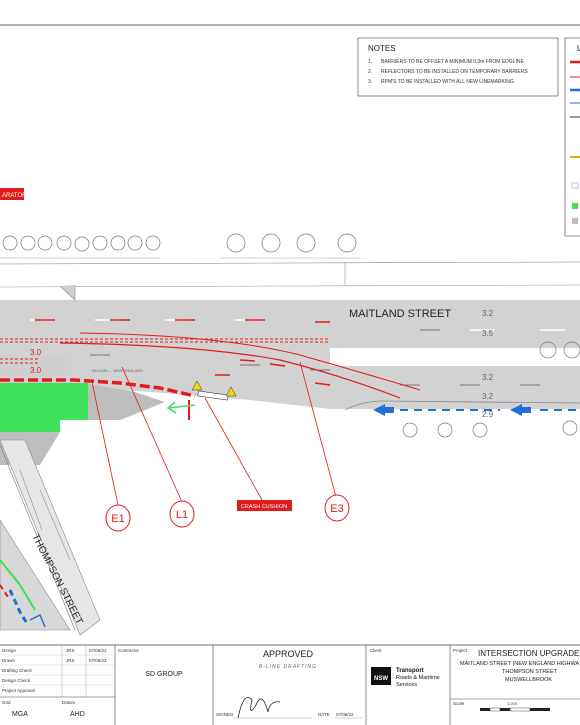 This screenshot has height=725, width=580. Describe the element at coordinates (370, 82) in the screenshot. I see `note-3-num: 3.` at that location.